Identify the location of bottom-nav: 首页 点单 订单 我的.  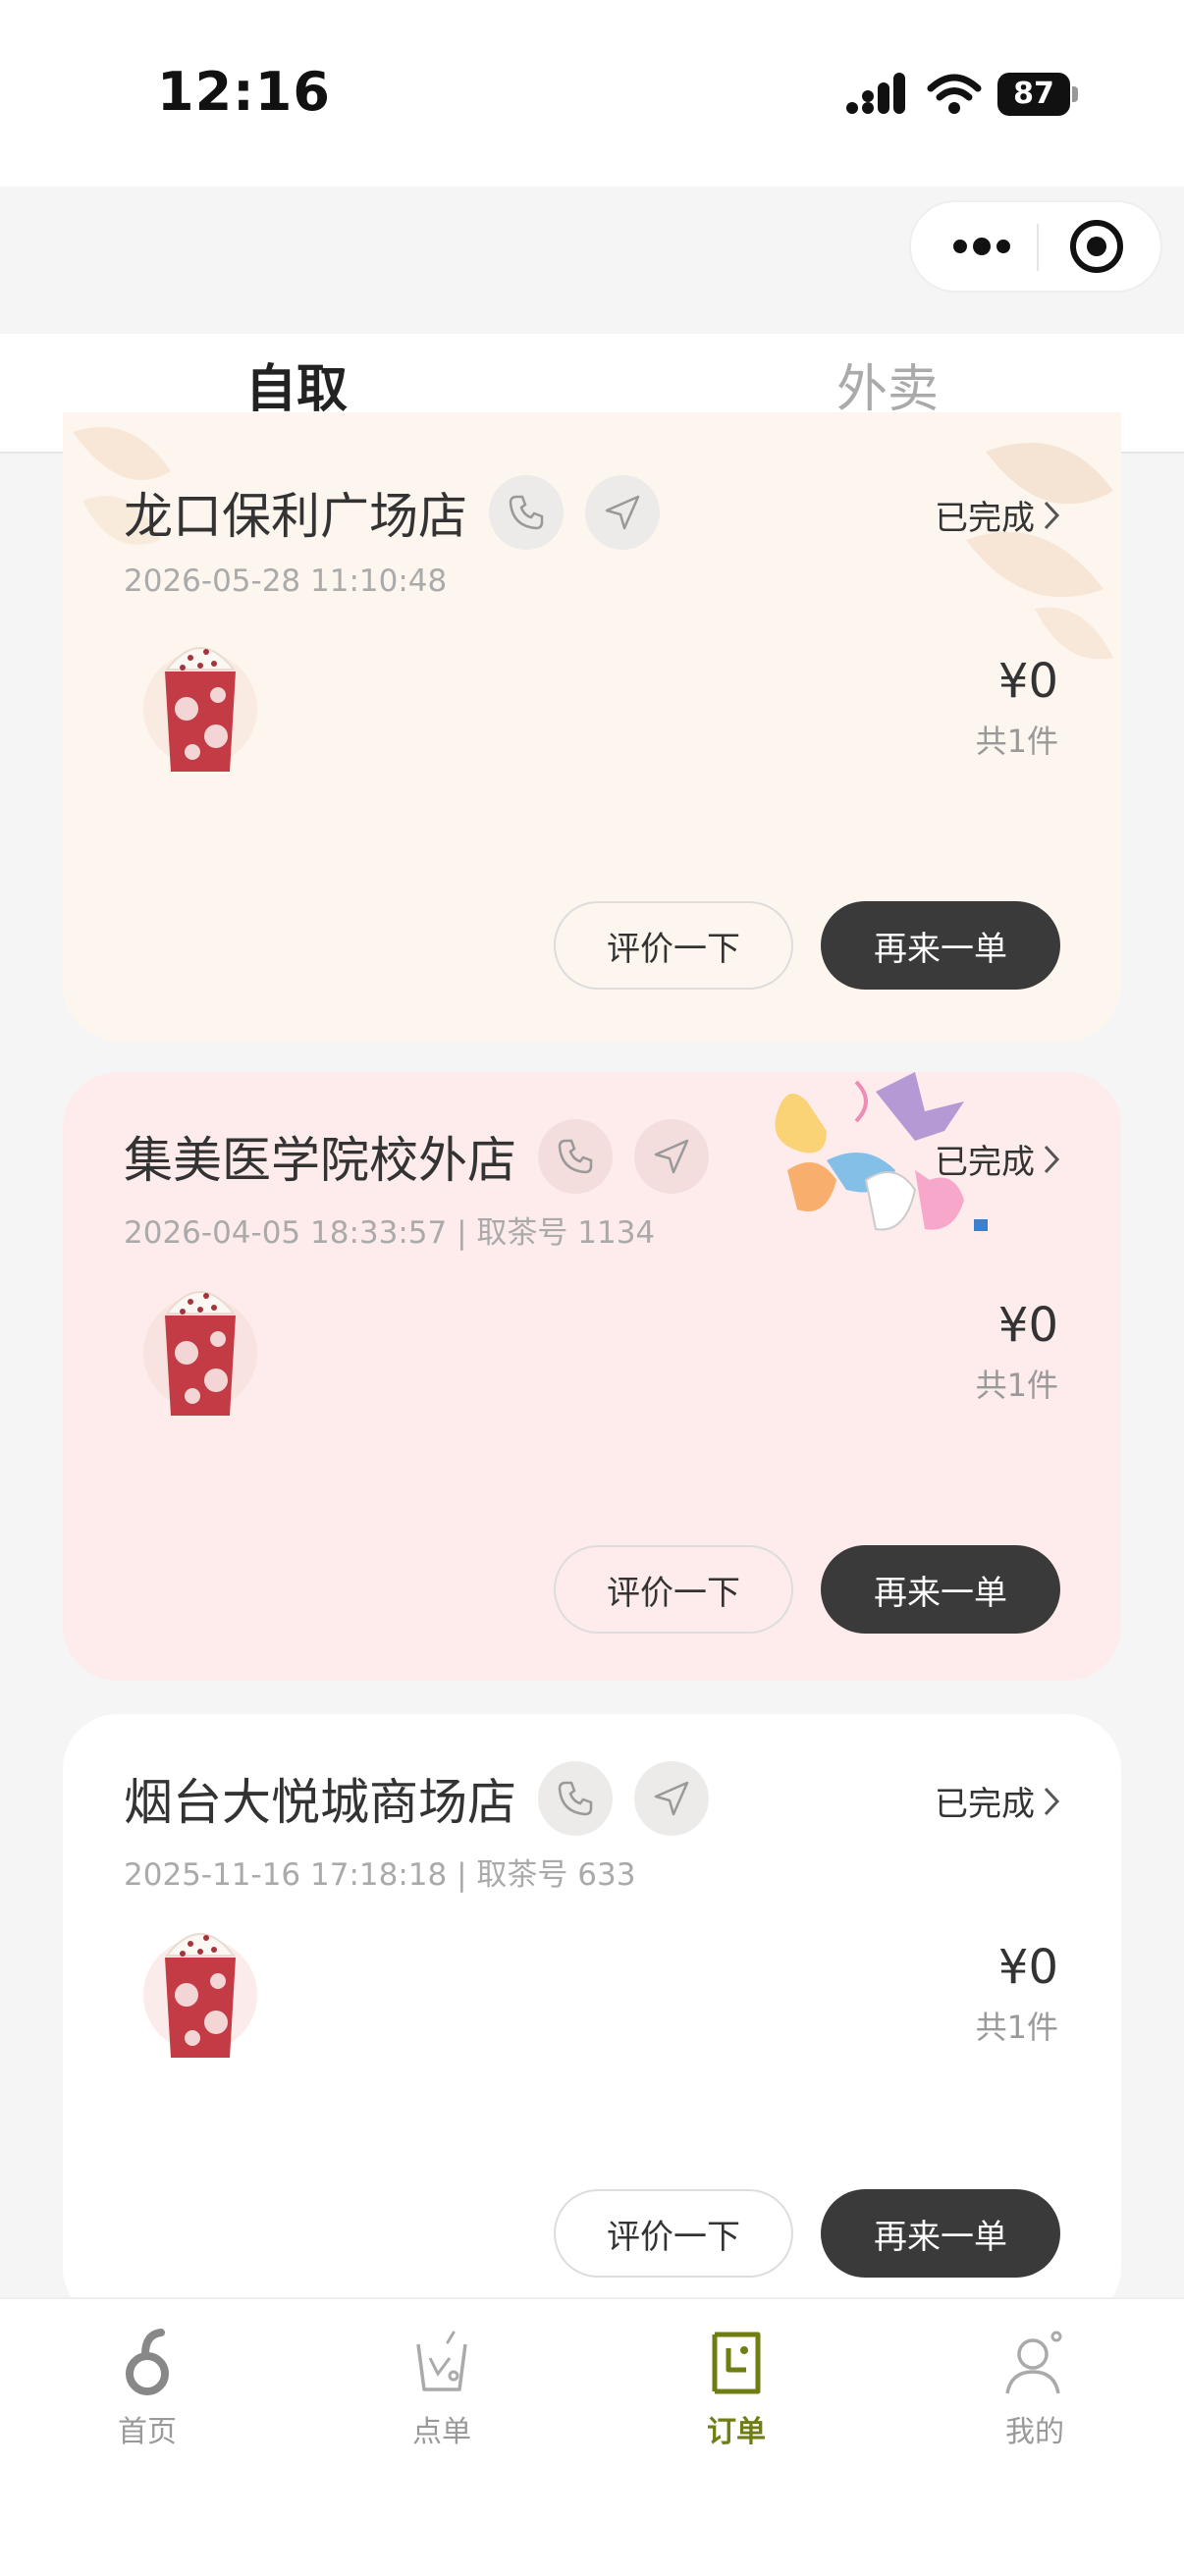
(592, 2436).